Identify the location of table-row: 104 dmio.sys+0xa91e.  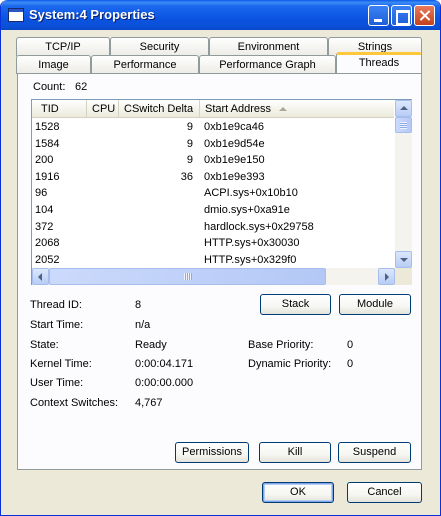
(213, 210).